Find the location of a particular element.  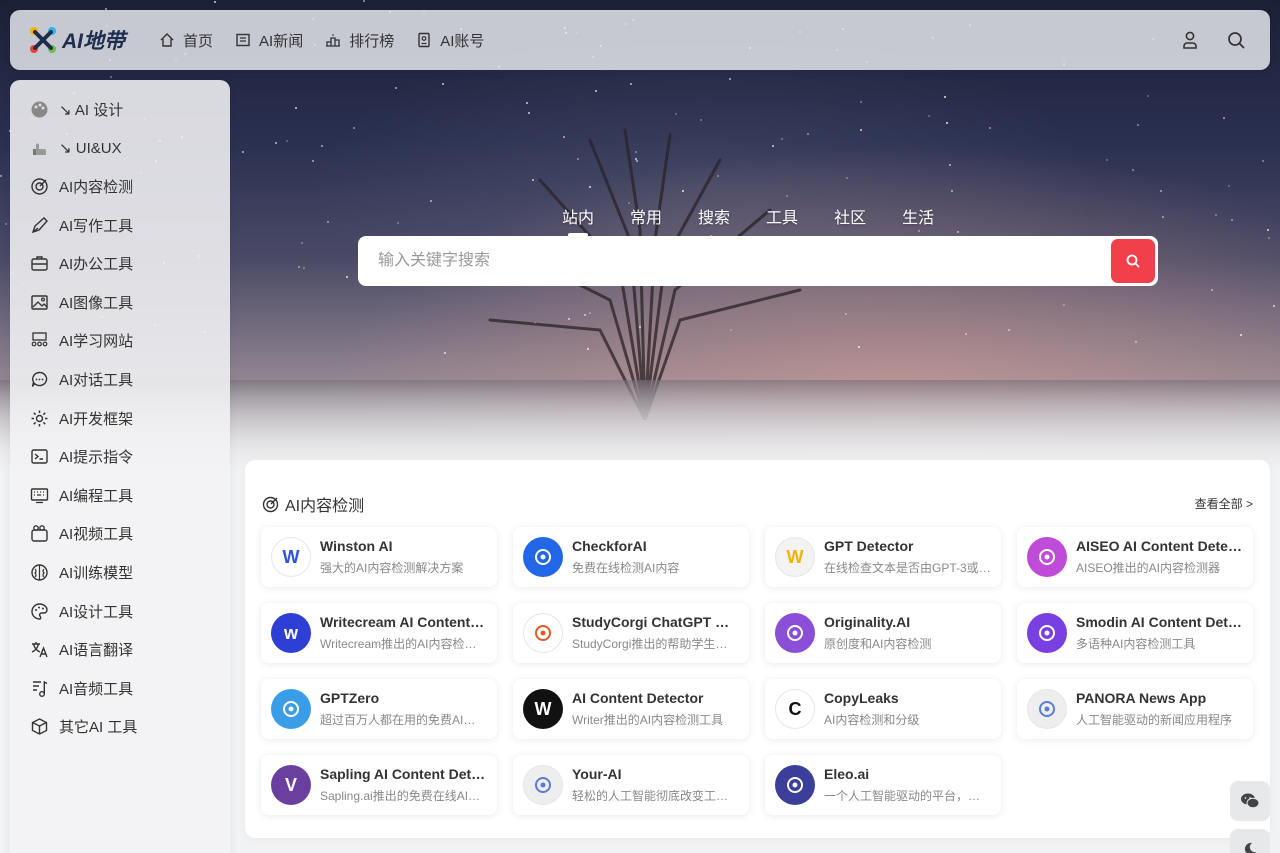

tool-card: CheckforAI 免费在线检测AI内容 is located at coordinates (631, 557).